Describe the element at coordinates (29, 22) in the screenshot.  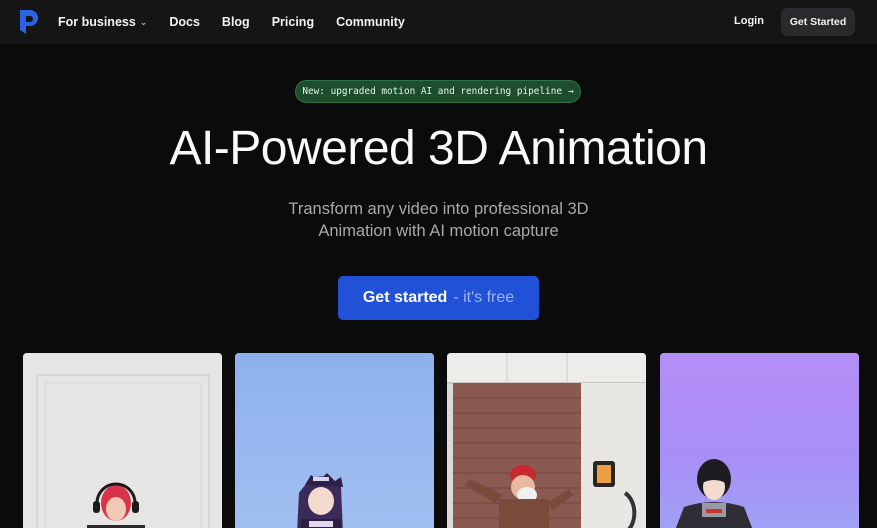
I see `brand-logo-icon` at that location.